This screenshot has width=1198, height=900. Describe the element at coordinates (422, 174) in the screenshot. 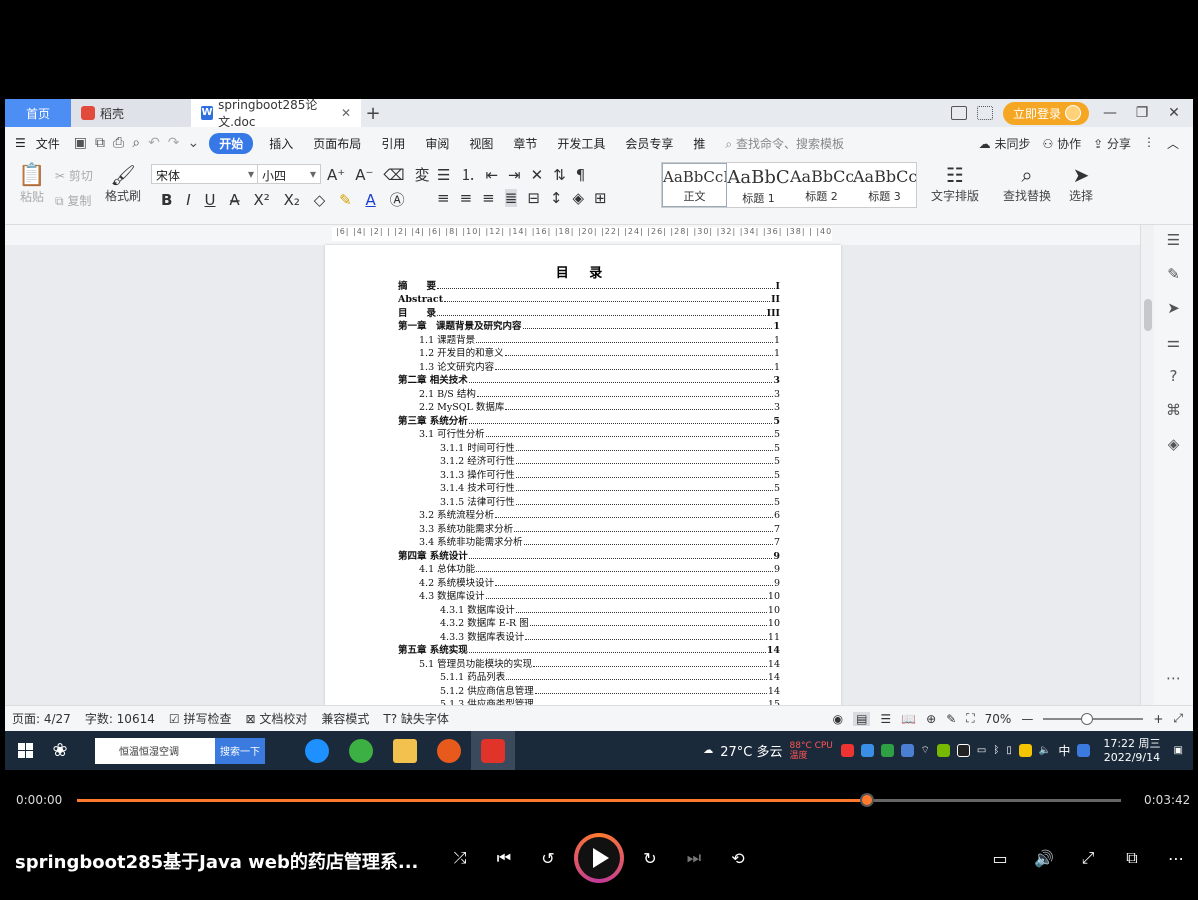

I see `phonetic-icon: 変` at that location.